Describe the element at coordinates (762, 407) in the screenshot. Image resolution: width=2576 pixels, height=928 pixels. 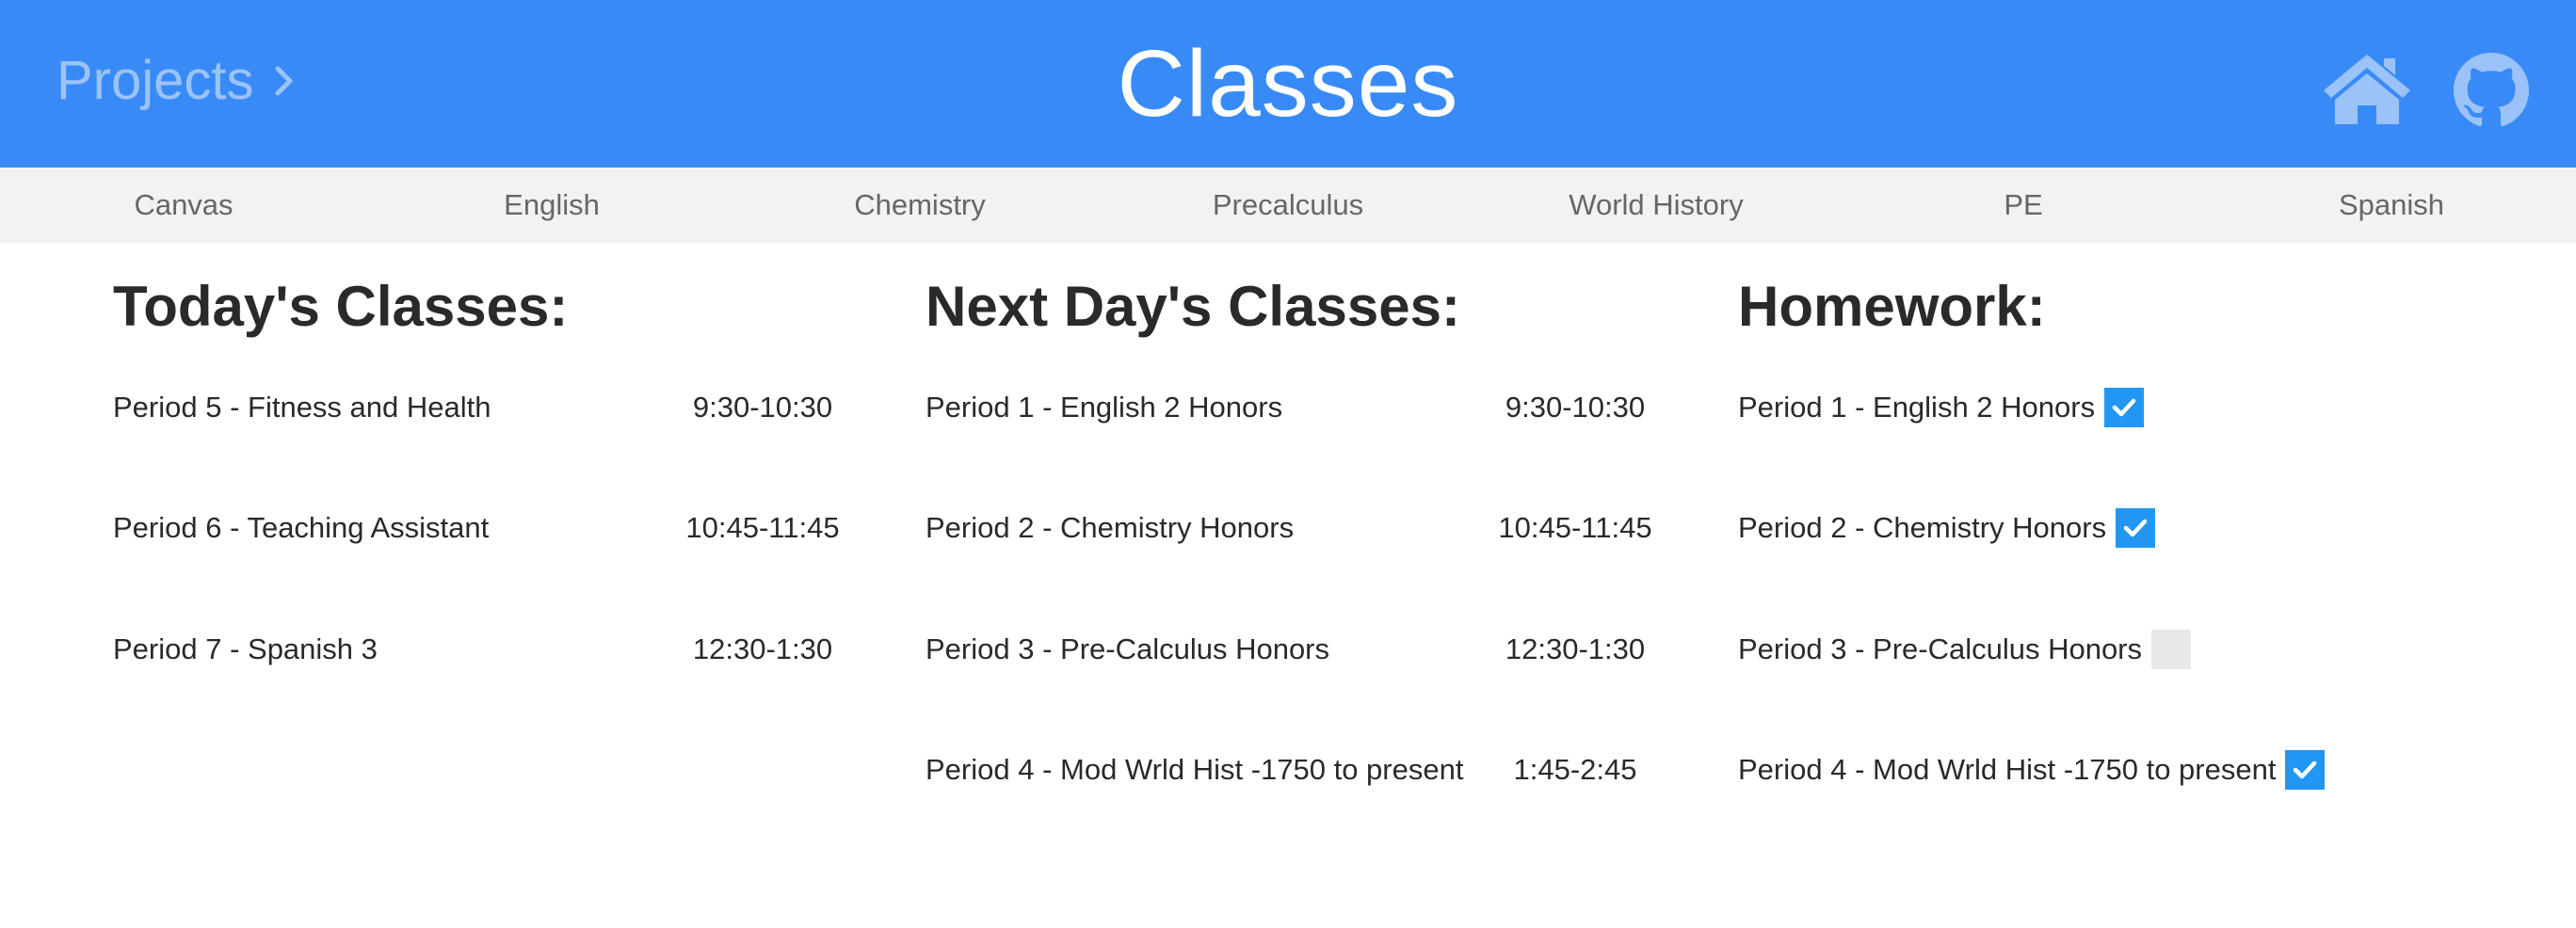
I see `today-row-time: 9:30-10:30` at that location.